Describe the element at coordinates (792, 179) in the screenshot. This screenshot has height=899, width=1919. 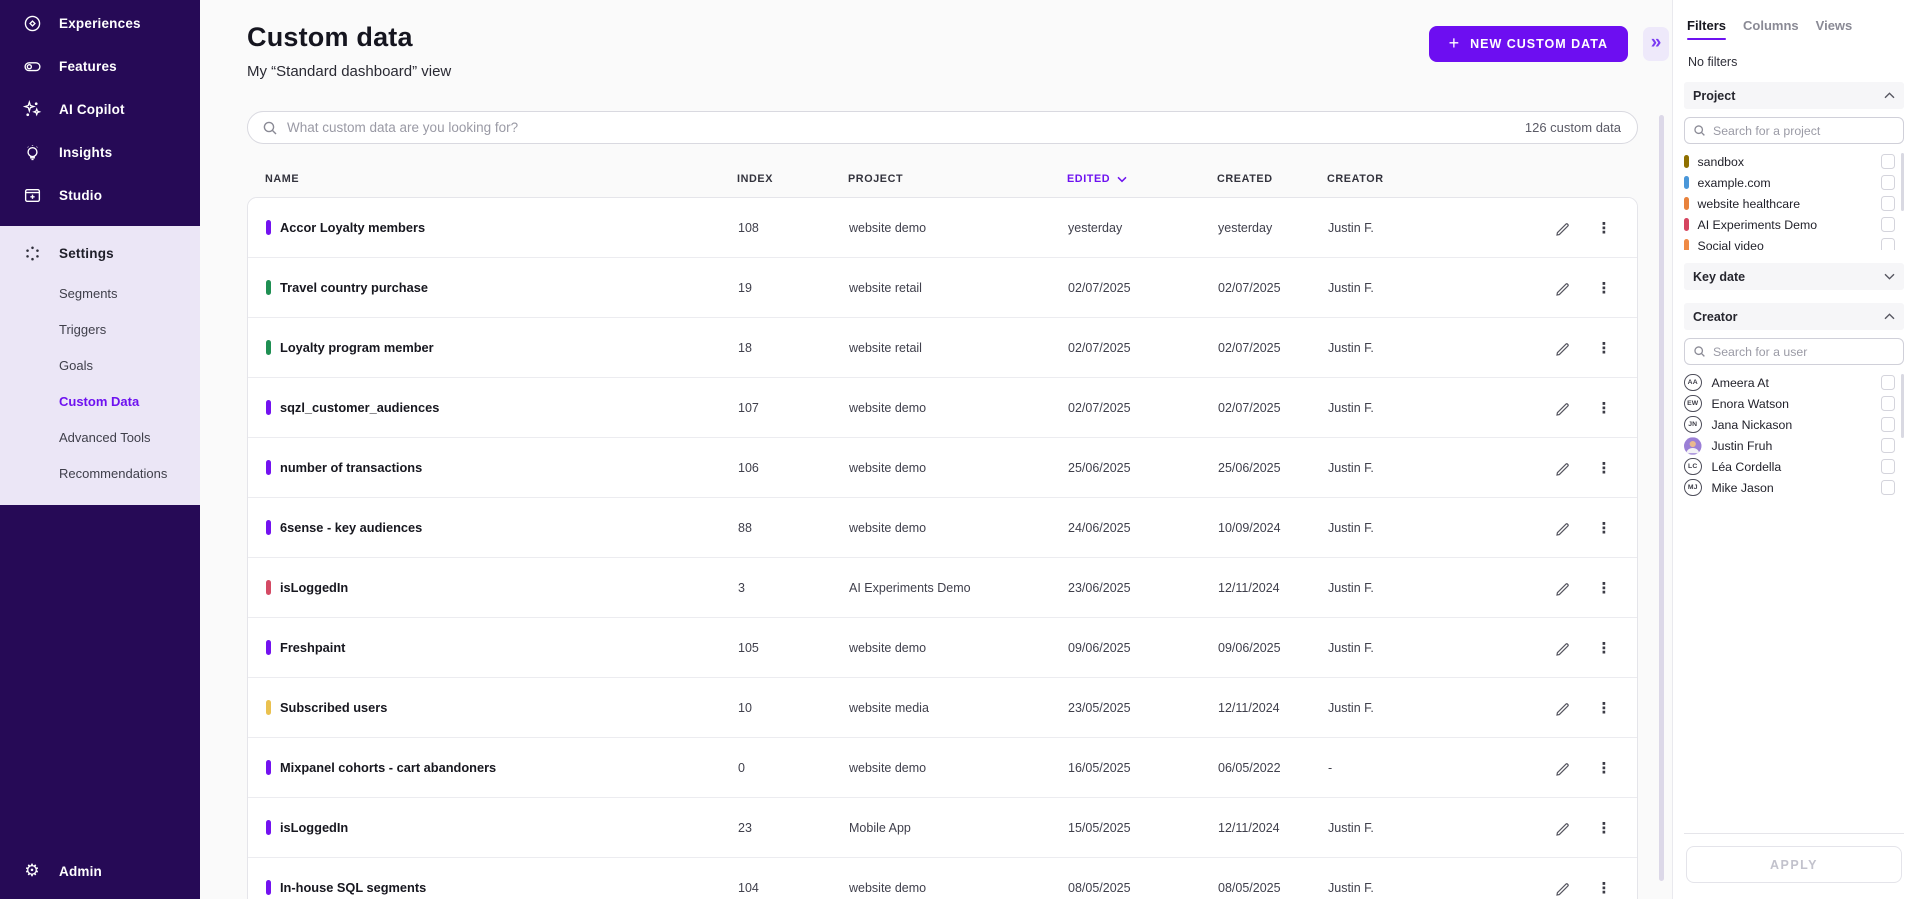
I see `column-header-index: INDEX` at that location.